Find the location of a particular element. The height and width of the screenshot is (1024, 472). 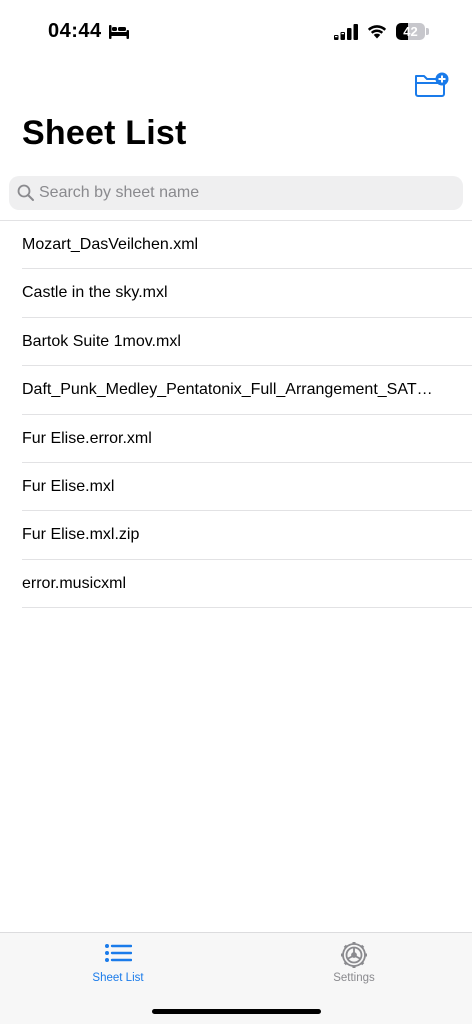

sheet-name: Fur Elise.error.xml is located at coordinates (87, 438).